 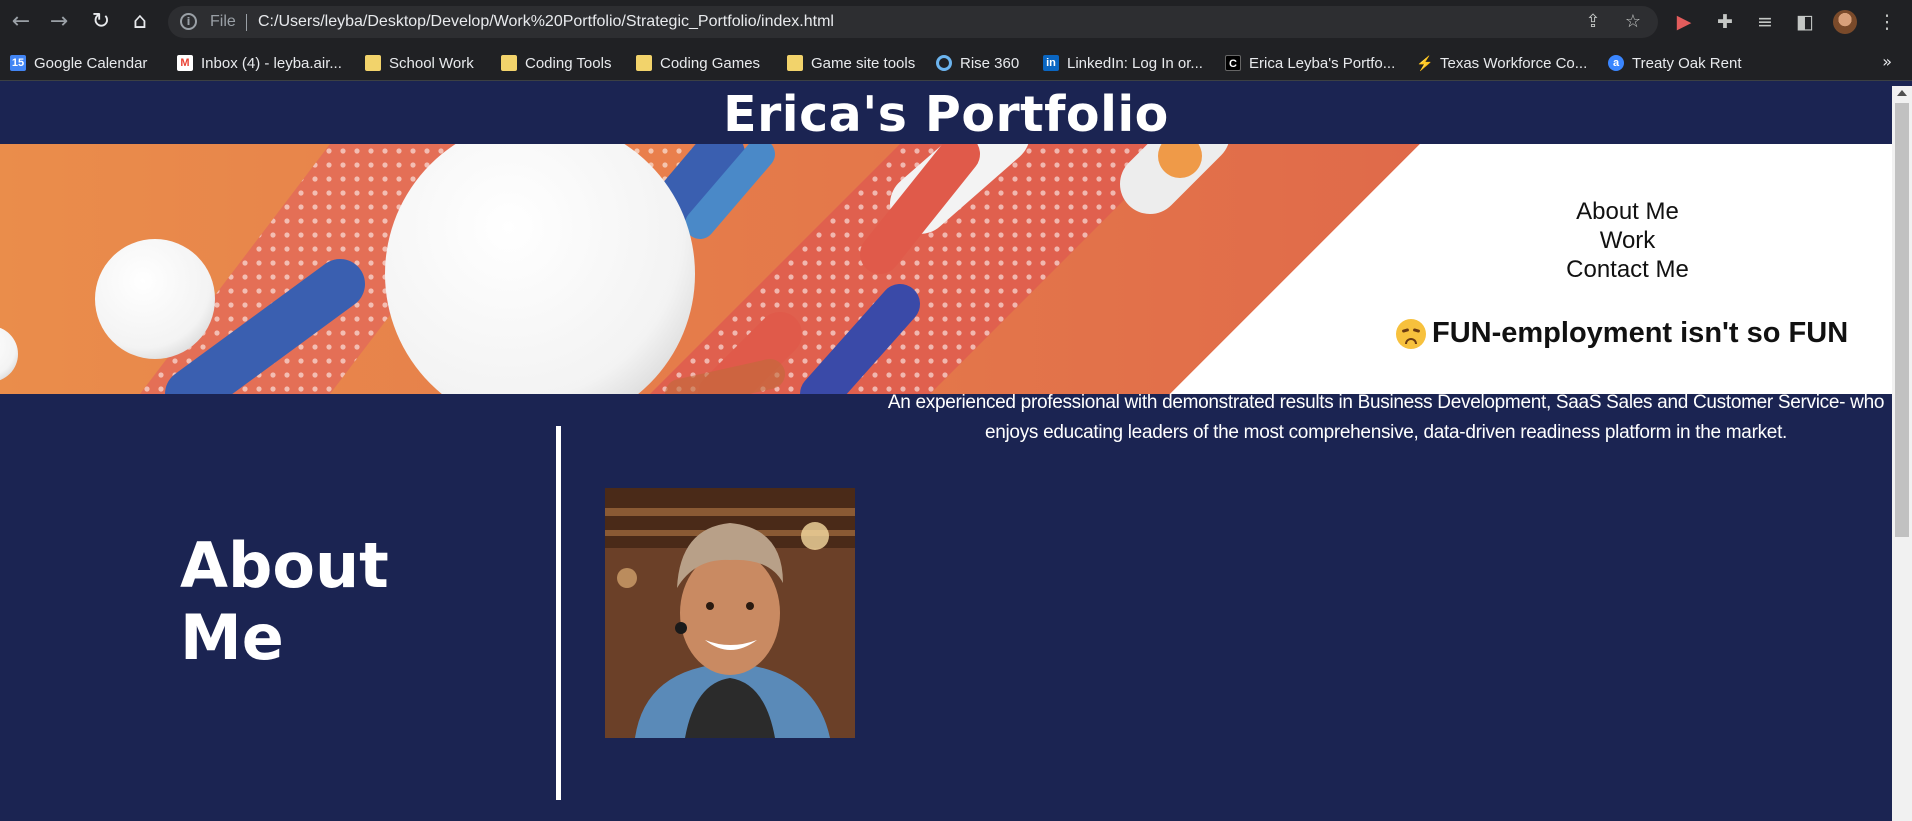 I want to click on nav-work: Work, so click(x=1627, y=240).